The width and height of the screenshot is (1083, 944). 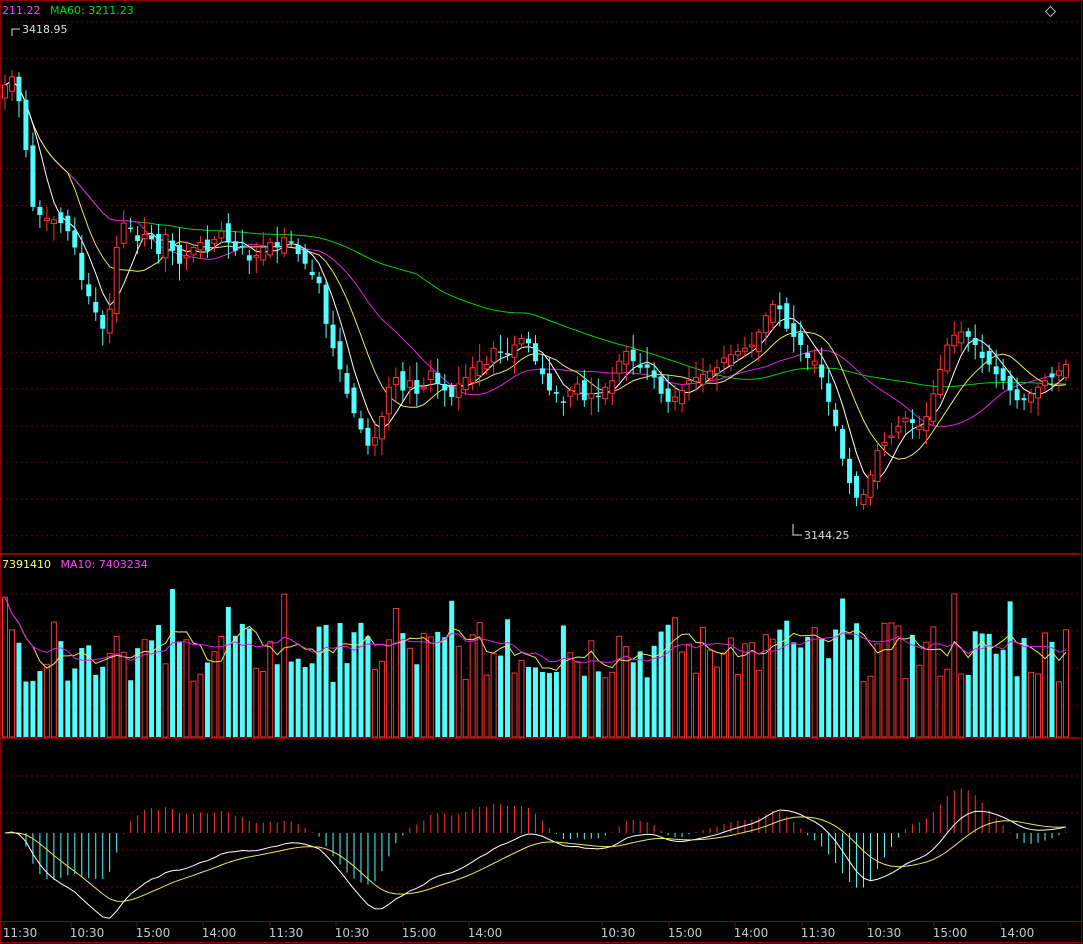 I want to click on svg-text: 211.22 MA60: 3211.23, so click(x=68, y=10).